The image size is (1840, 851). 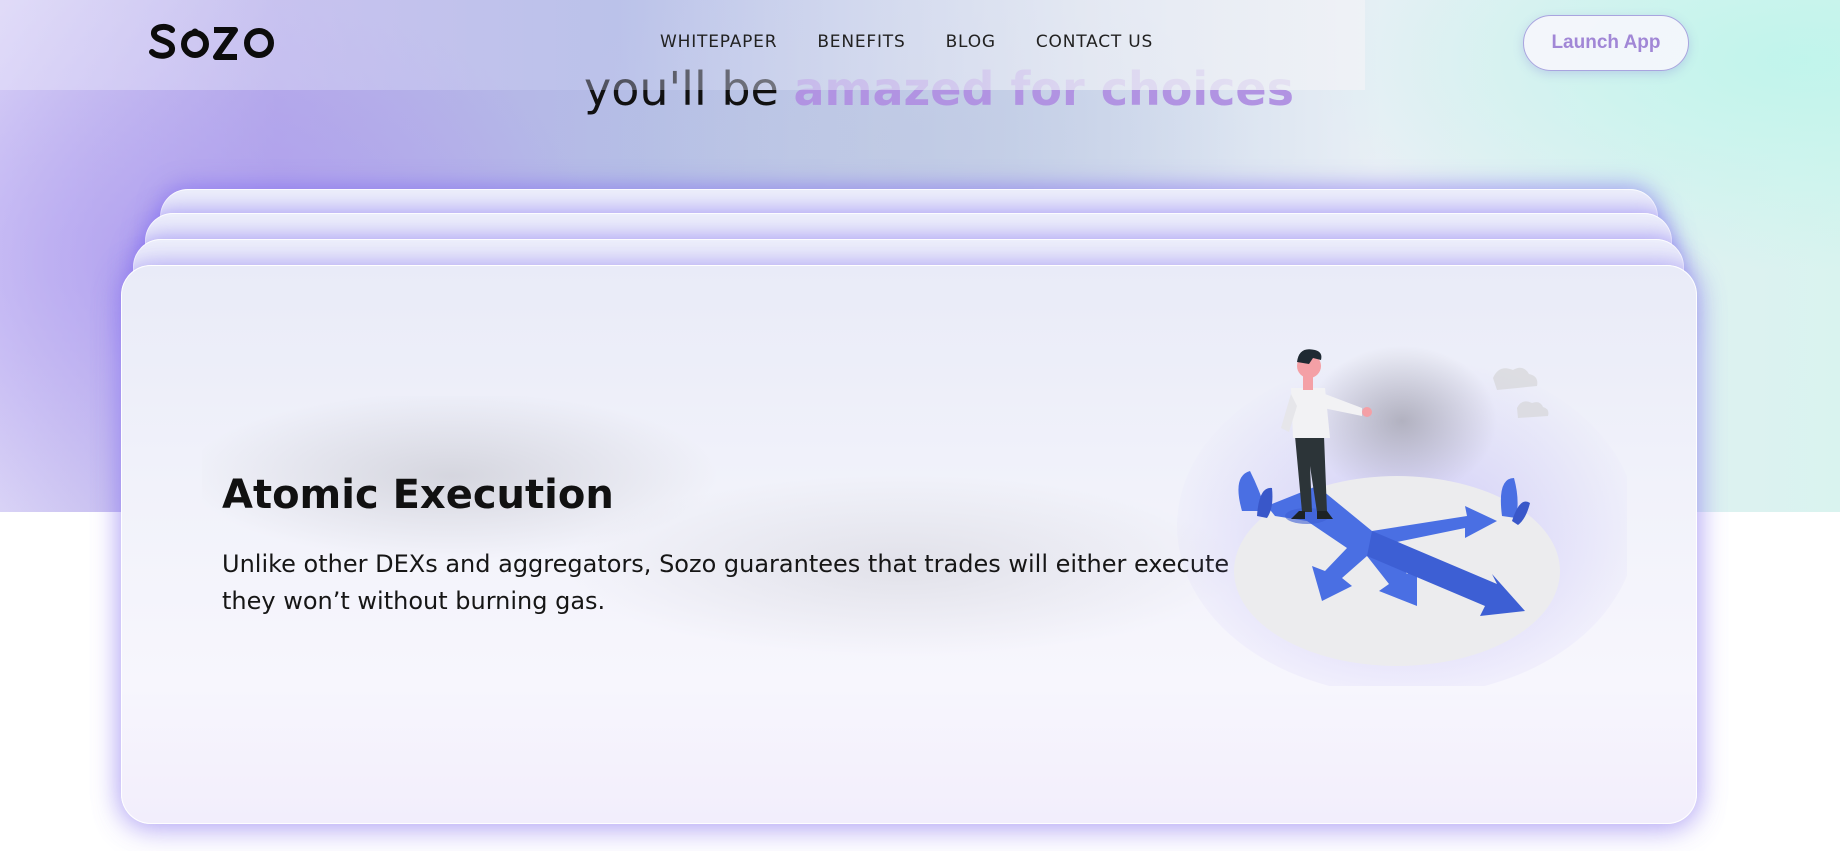 I want to click on nav-link-whitepaper: WHITEPAPER, so click(x=718, y=42).